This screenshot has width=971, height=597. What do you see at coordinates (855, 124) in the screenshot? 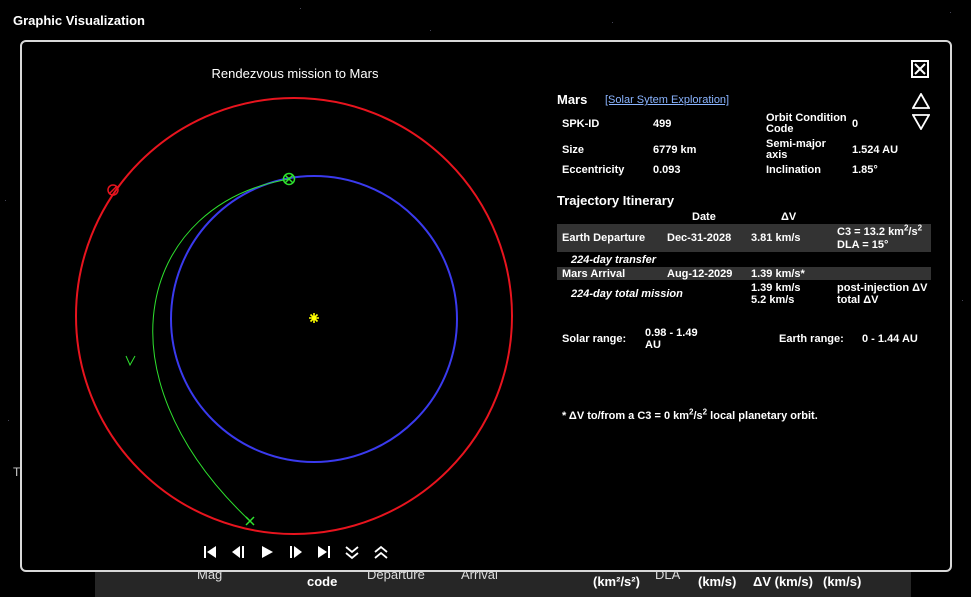
I see `orbit-condition-value: 0` at bounding box center [855, 124].